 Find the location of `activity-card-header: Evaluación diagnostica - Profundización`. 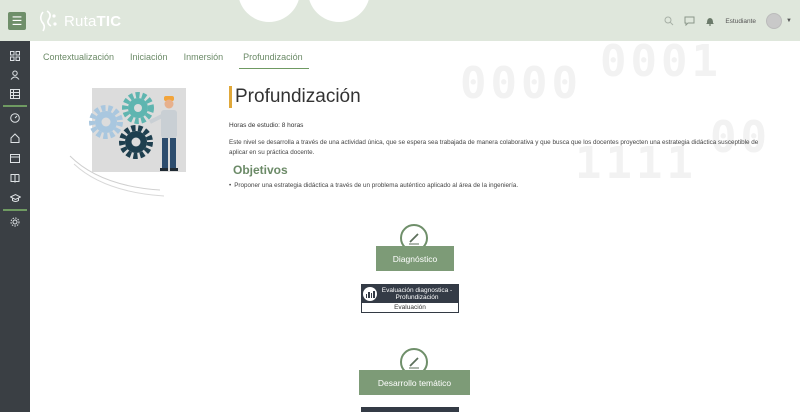

activity-card-header: Evaluación diagnostica - Profundización is located at coordinates (410, 294).